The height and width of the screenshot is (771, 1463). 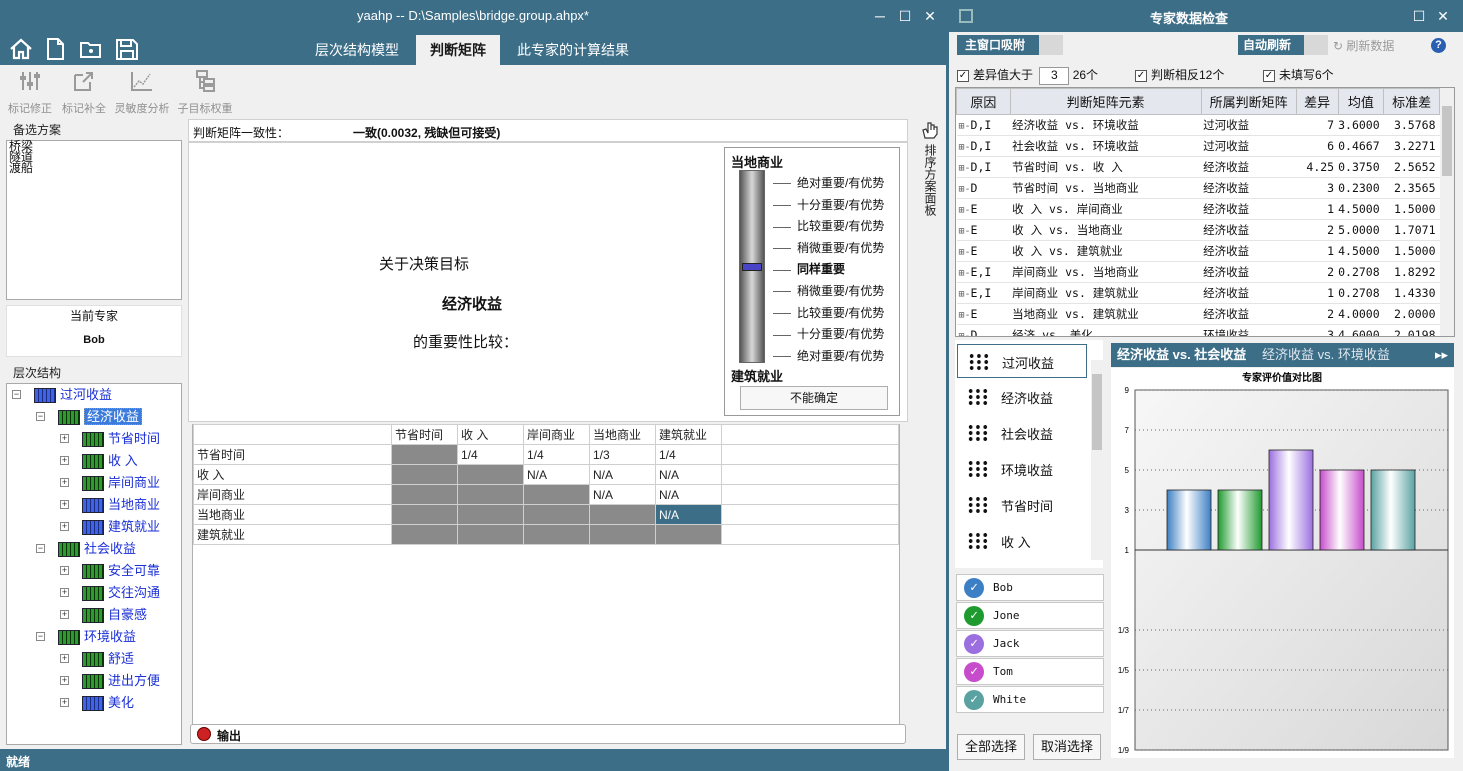 I want to click on matrix-list-item: 经济收益, so click(x=1022, y=397).